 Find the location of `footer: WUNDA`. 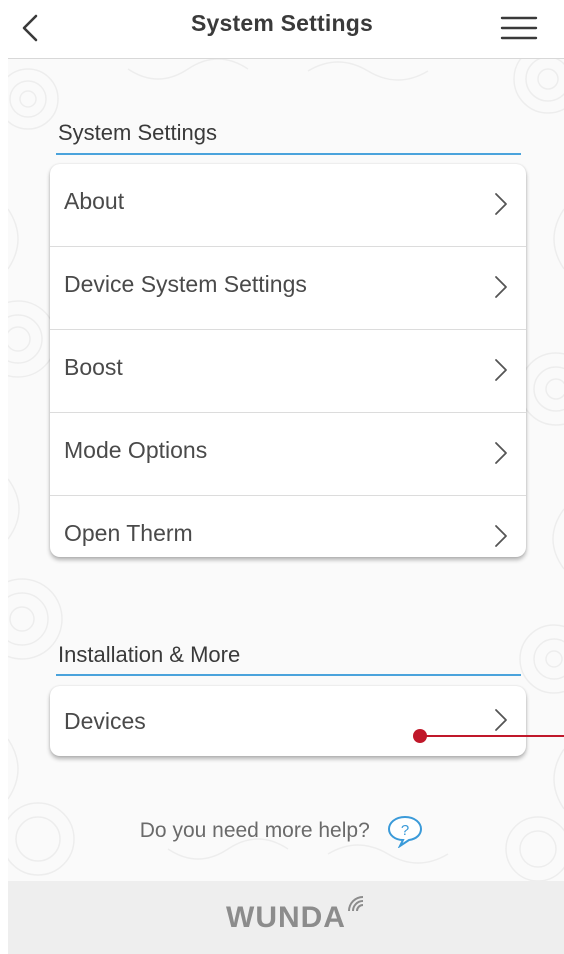

footer: WUNDA is located at coordinates (286, 917).